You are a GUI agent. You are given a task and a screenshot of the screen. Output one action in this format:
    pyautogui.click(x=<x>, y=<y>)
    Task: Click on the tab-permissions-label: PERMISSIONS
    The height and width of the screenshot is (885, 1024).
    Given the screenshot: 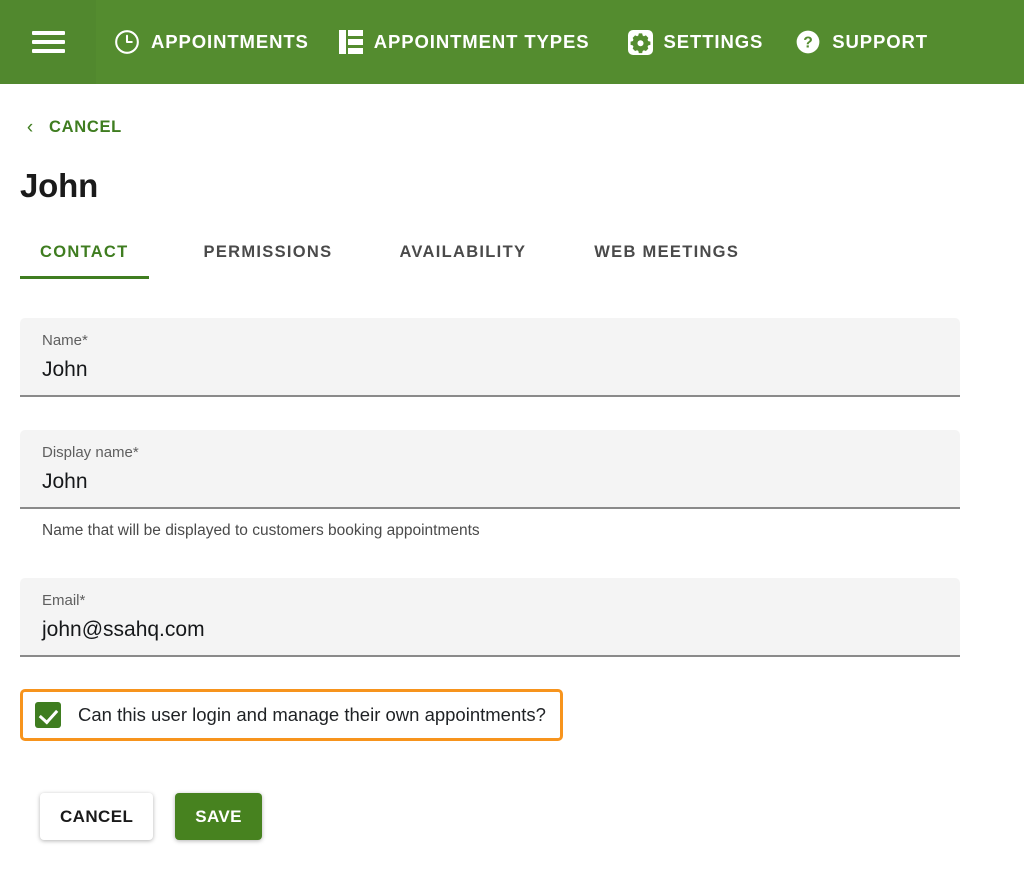 What is the action you would take?
    pyautogui.click(x=268, y=252)
    